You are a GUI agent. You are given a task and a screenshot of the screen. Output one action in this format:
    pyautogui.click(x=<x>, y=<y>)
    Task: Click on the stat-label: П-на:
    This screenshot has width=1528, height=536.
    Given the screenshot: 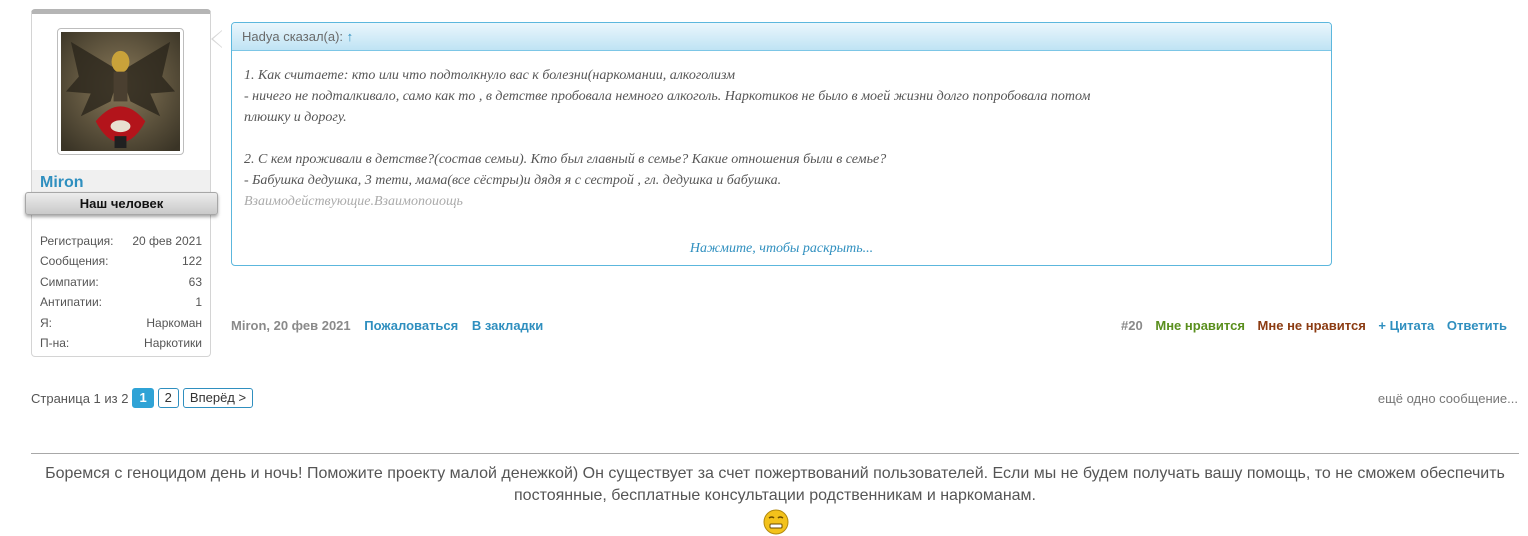 What is the action you would take?
    pyautogui.click(x=55, y=342)
    